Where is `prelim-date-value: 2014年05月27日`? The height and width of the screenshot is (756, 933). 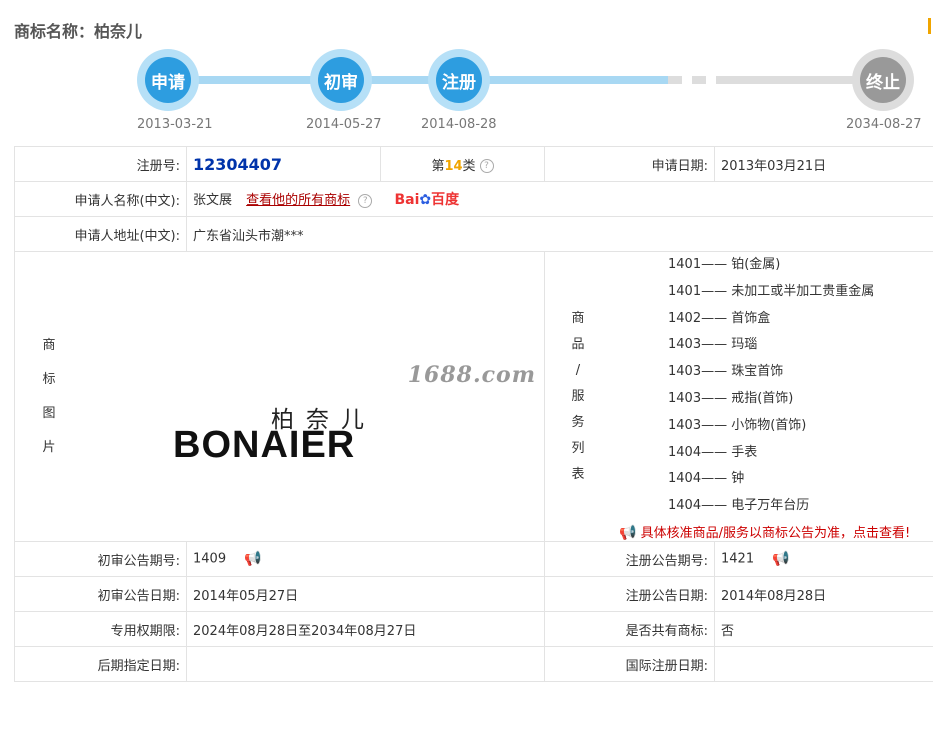
prelim-date-value: 2014年05月27日 is located at coordinates (365, 594).